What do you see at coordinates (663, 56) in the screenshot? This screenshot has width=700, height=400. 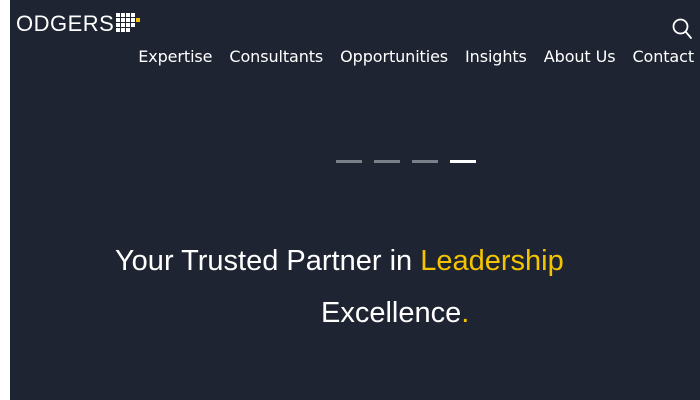 I see `nav-item-contact: Contact` at bounding box center [663, 56].